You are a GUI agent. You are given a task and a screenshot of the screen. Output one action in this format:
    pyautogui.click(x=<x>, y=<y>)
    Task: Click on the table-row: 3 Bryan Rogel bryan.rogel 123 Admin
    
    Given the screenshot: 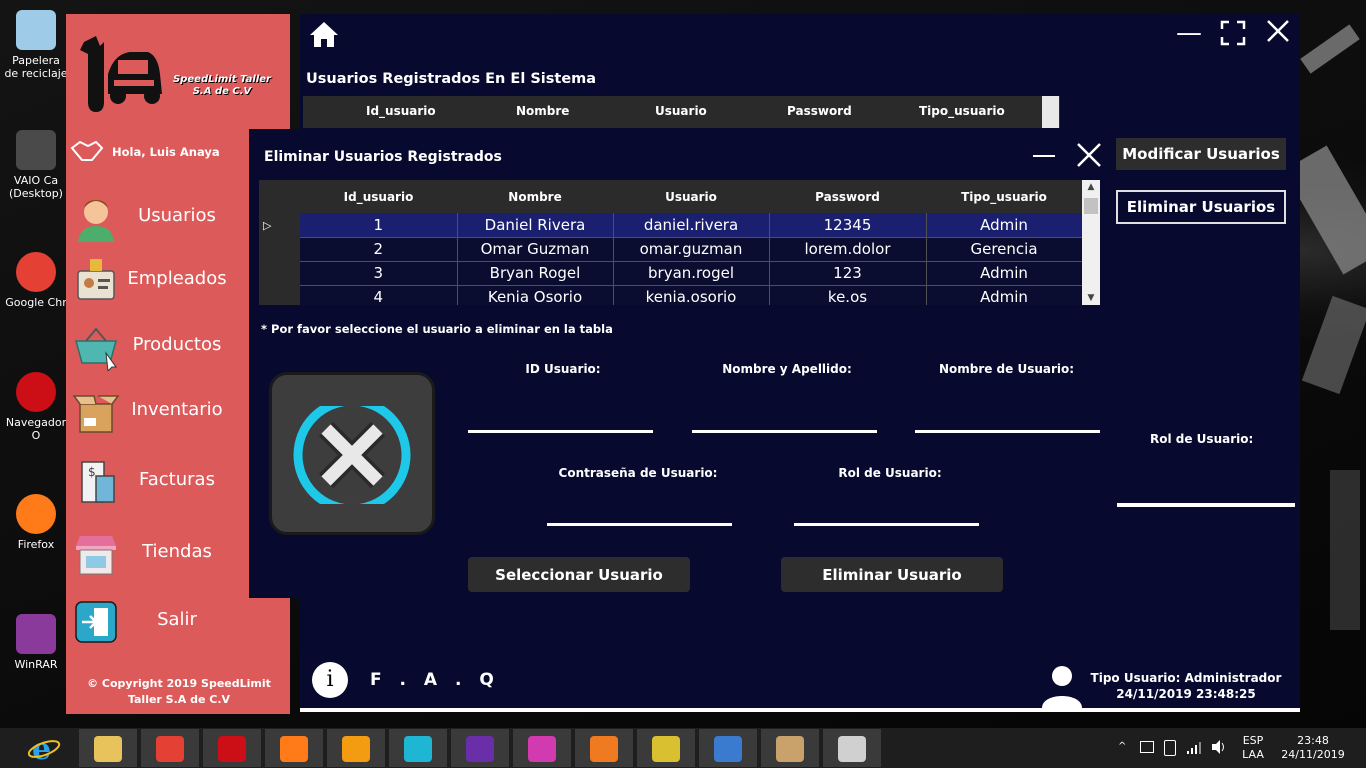 What is the action you would take?
    pyautogui.click(x=671, y=273)
    